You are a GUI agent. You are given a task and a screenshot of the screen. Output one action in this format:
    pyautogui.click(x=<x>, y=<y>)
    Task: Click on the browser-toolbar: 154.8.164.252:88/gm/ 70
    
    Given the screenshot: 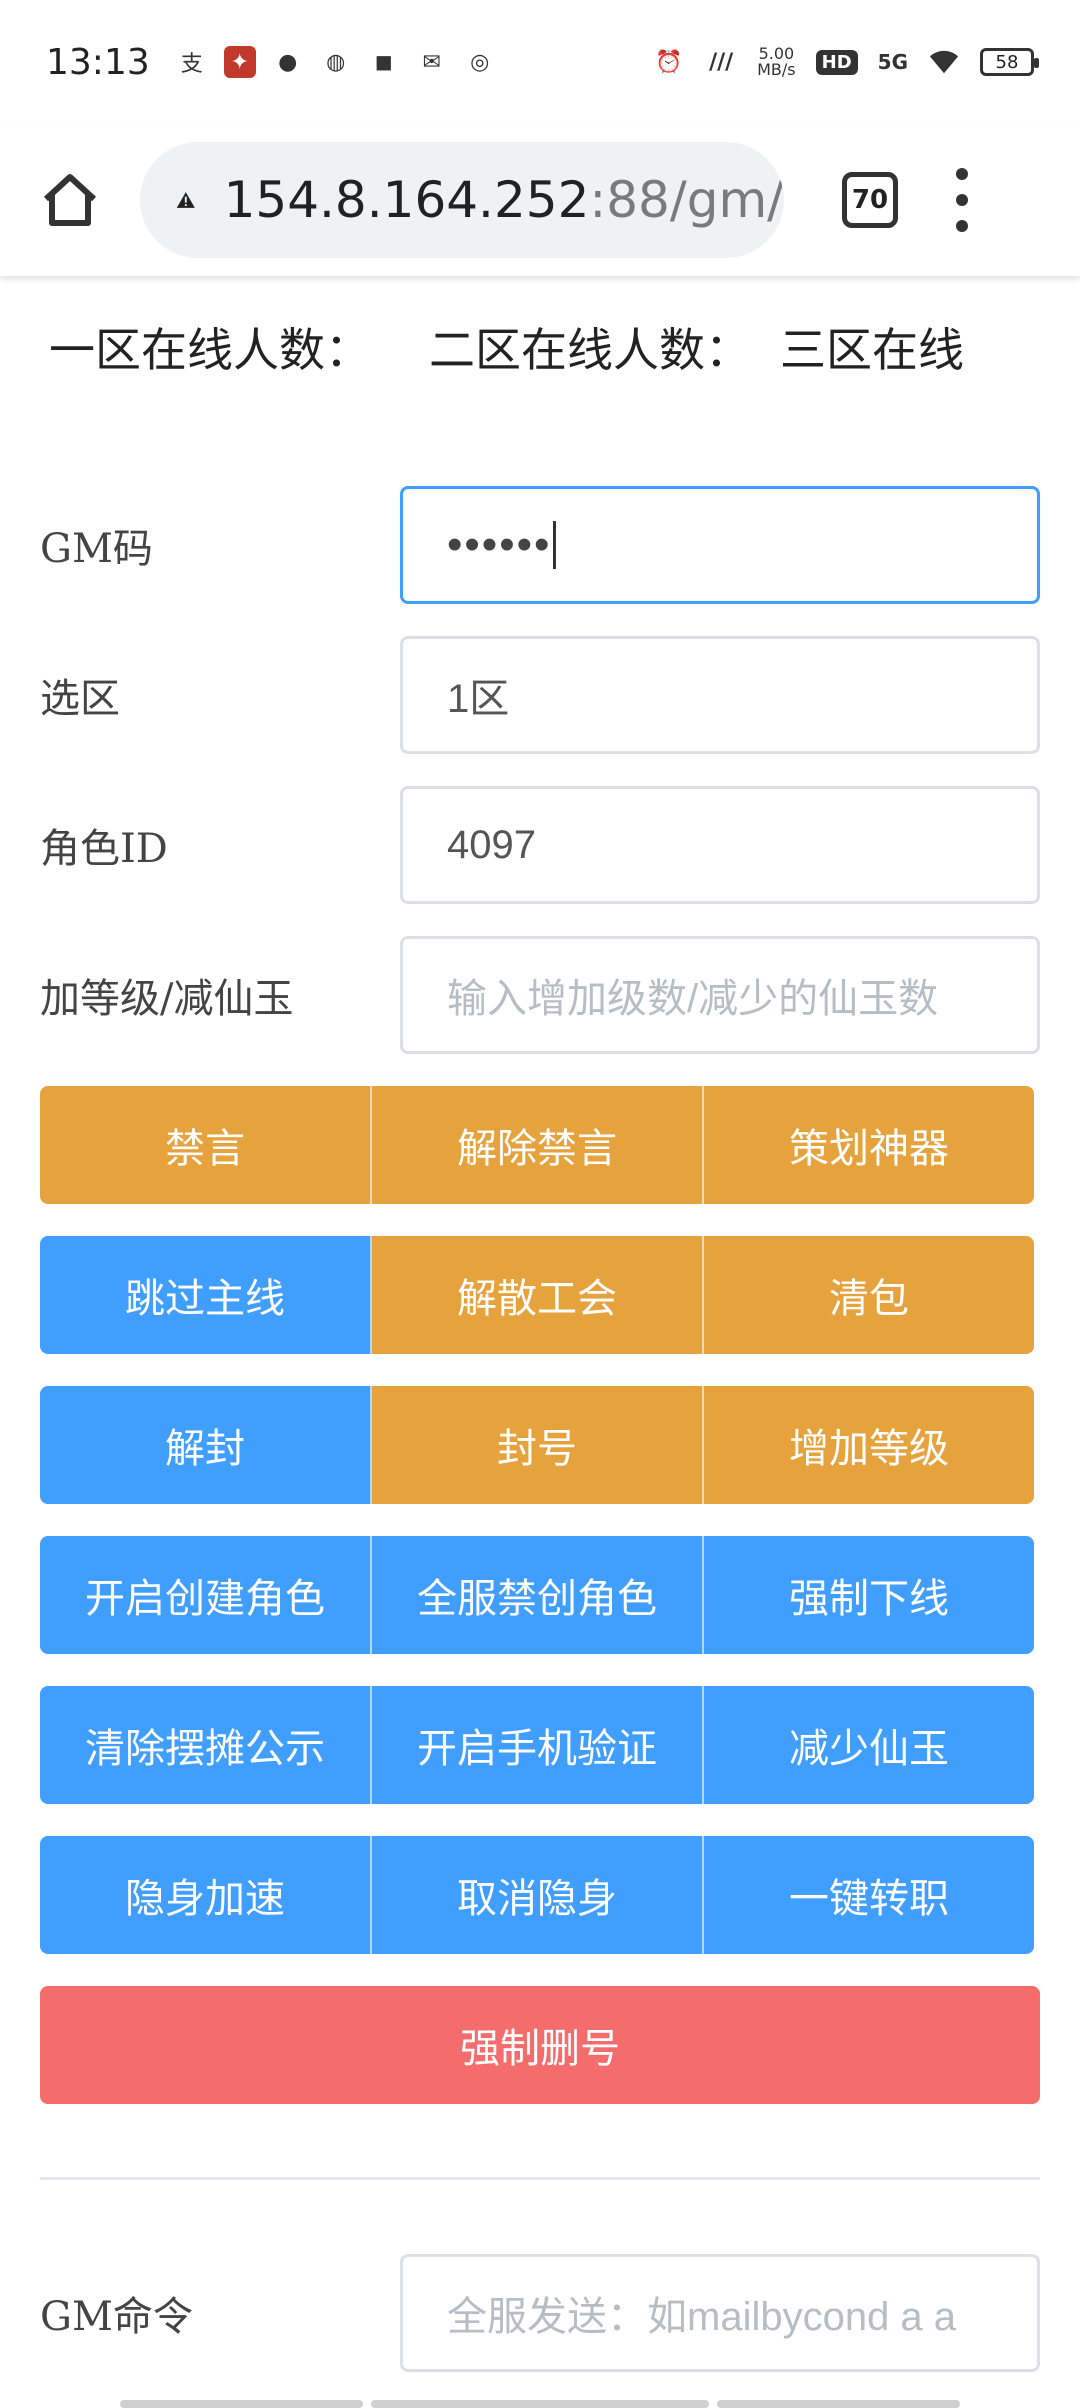 What is the action you would take?
    pyautogui.click(x=540, y=200)
    